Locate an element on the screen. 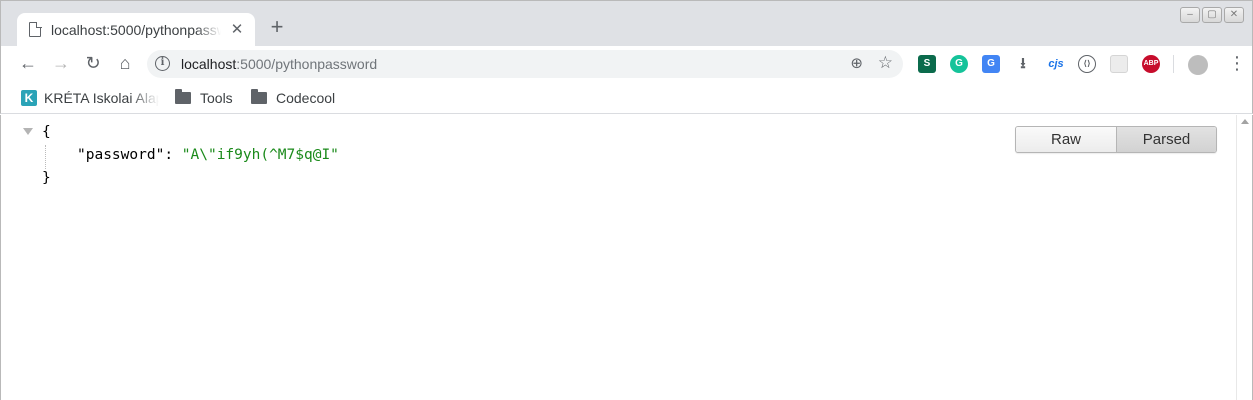 The width and height of the screenshot is (1253, 400). tab-close-icon: ✕ is located at coordinates (237, 29).